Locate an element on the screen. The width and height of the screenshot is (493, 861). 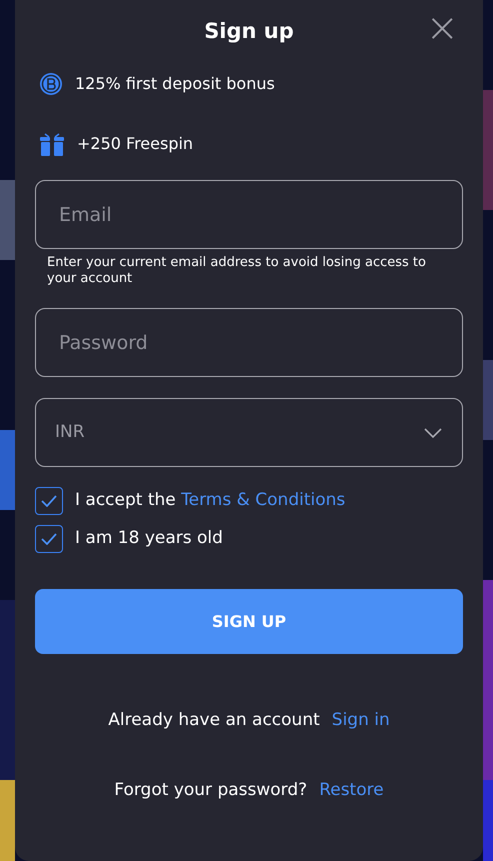
prompt-text: Already have an account is located at coordinates (214, 720).